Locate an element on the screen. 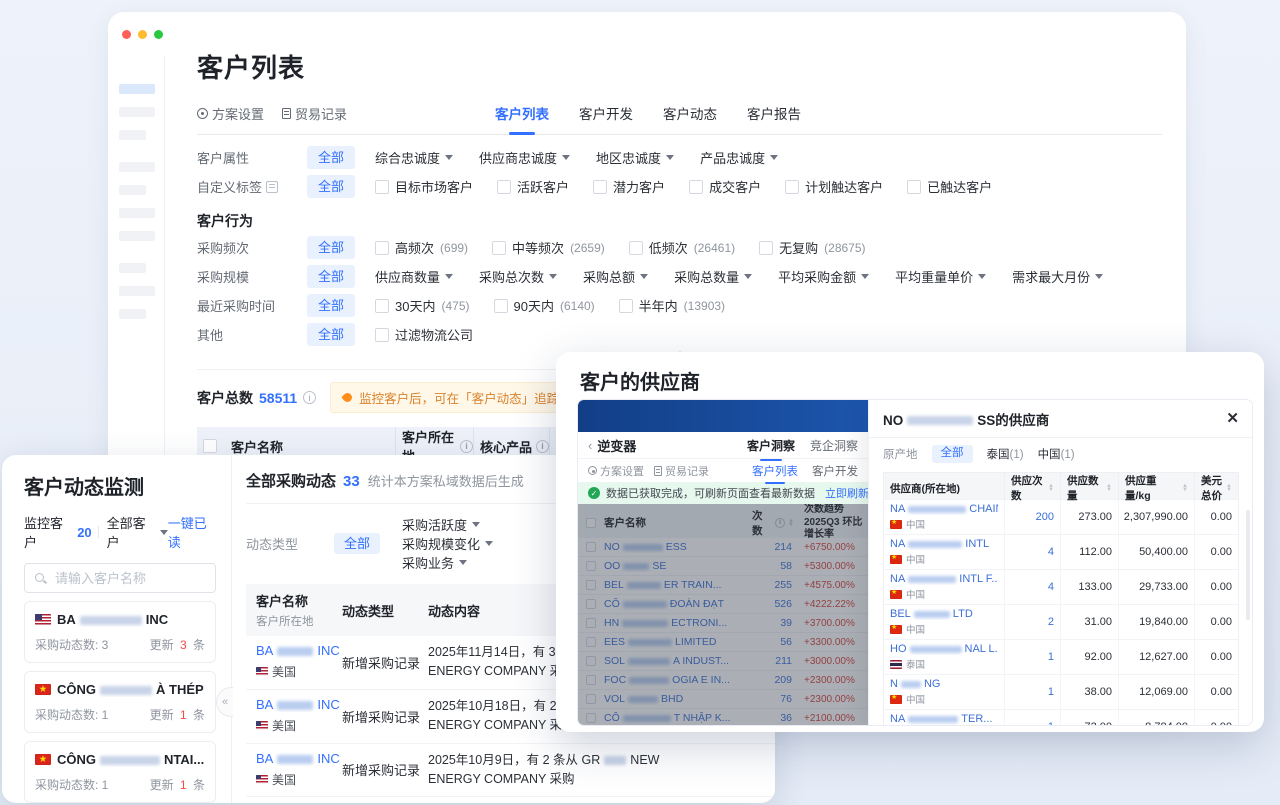 The width and height of the screenshot is (1280, 805). filter-checkbox-过滤物流公司: 过滤物流公司 is located at coordinates (424, 334).